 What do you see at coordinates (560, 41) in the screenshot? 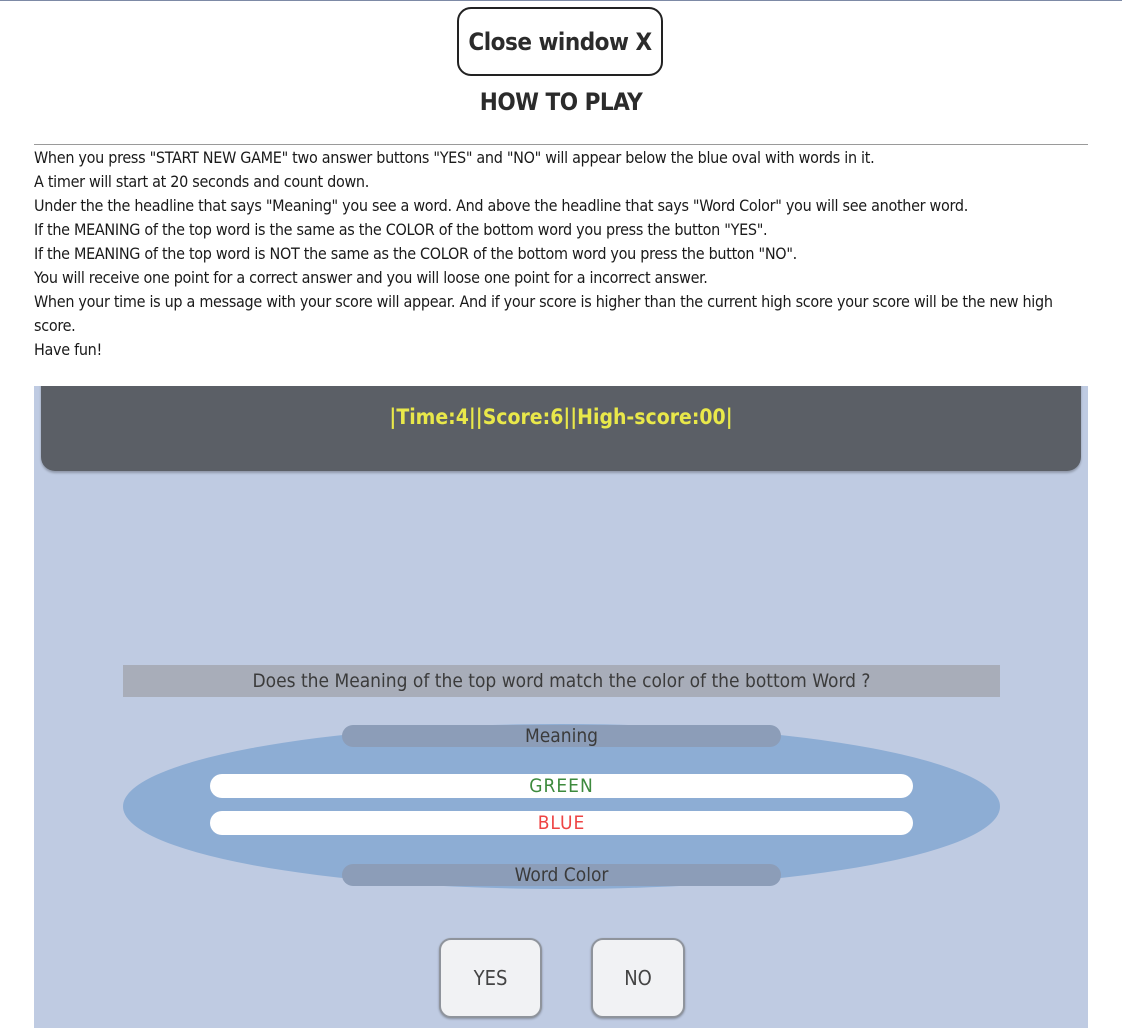
I see `close-window-button: Close window X` at bounding box center [560, 41].